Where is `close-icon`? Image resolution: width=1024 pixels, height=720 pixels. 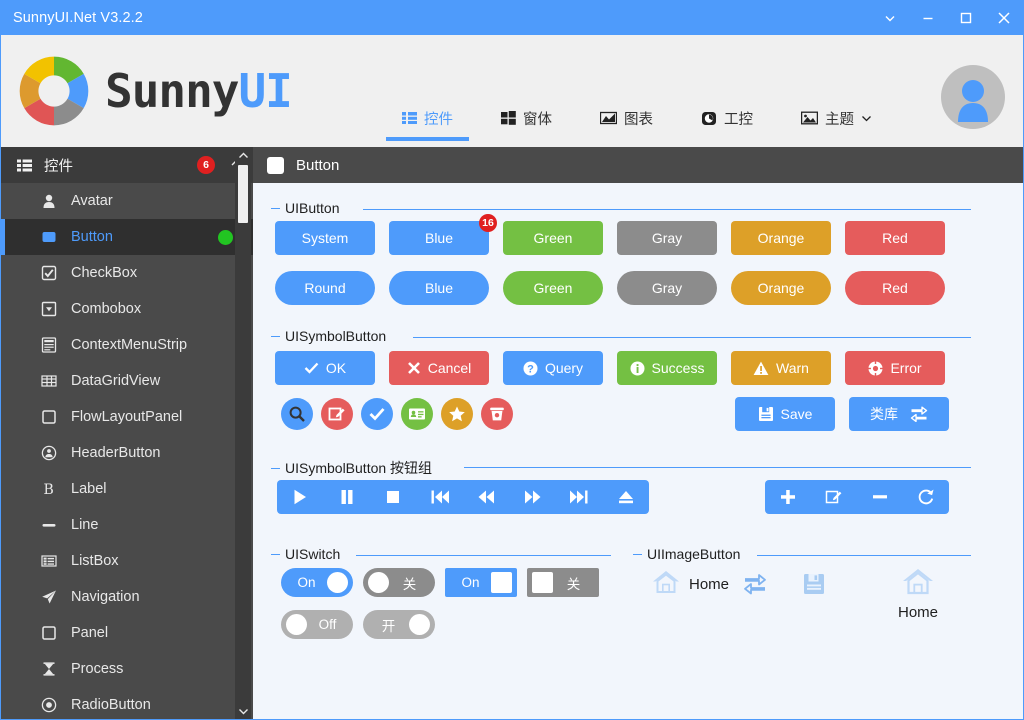 close-icon is located at coordinates (1004, 18).